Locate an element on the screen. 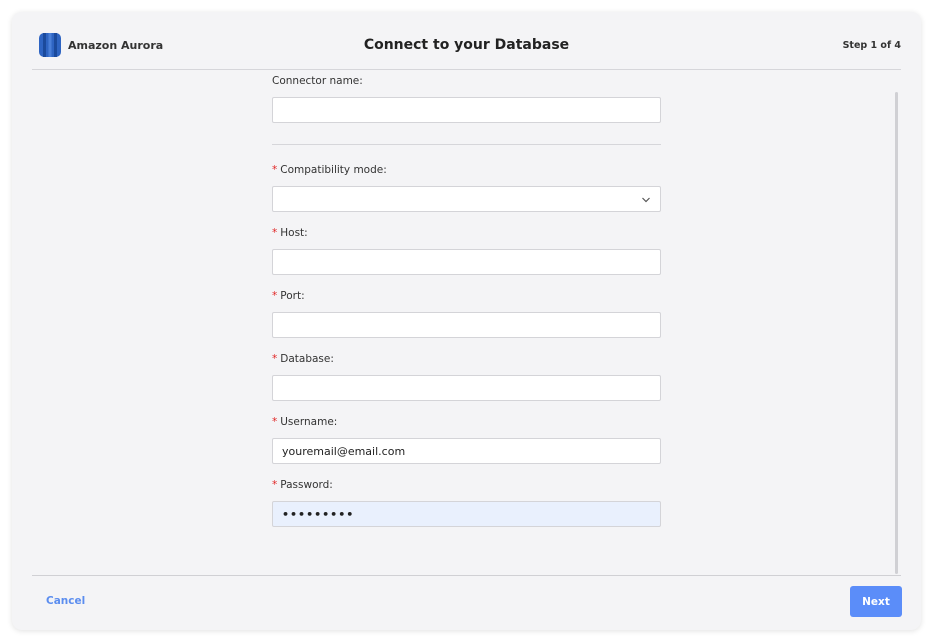 This screenshot has width=933, height=640. database-label: * Database: is located at coordinates (303, 359).